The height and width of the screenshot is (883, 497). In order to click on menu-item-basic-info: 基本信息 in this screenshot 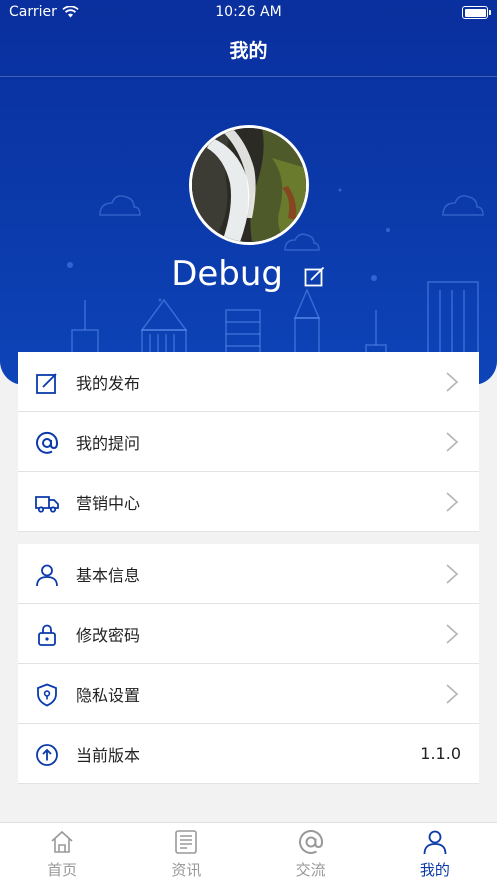, I will do `click(248, 574)`.